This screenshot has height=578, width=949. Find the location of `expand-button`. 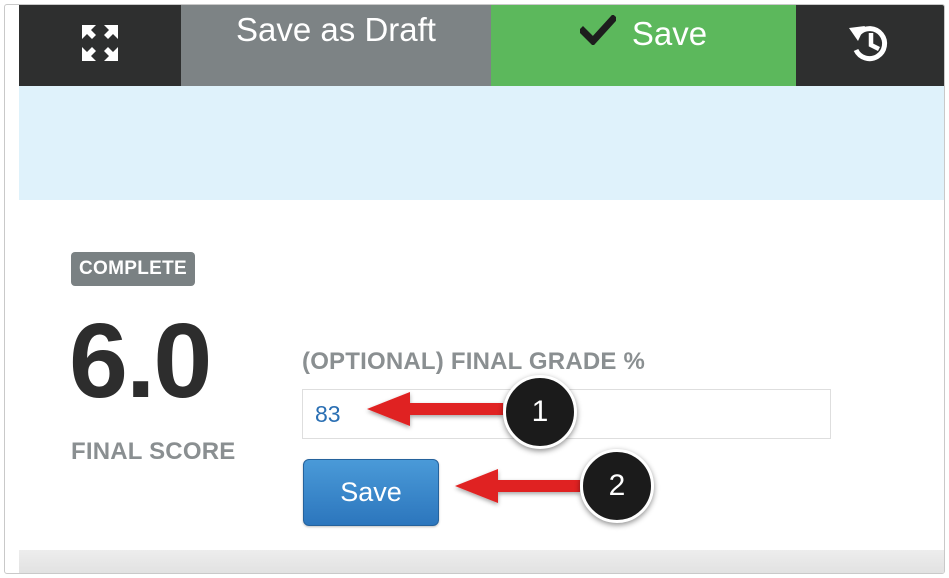

expand-button is located at coordinates (100, 45).